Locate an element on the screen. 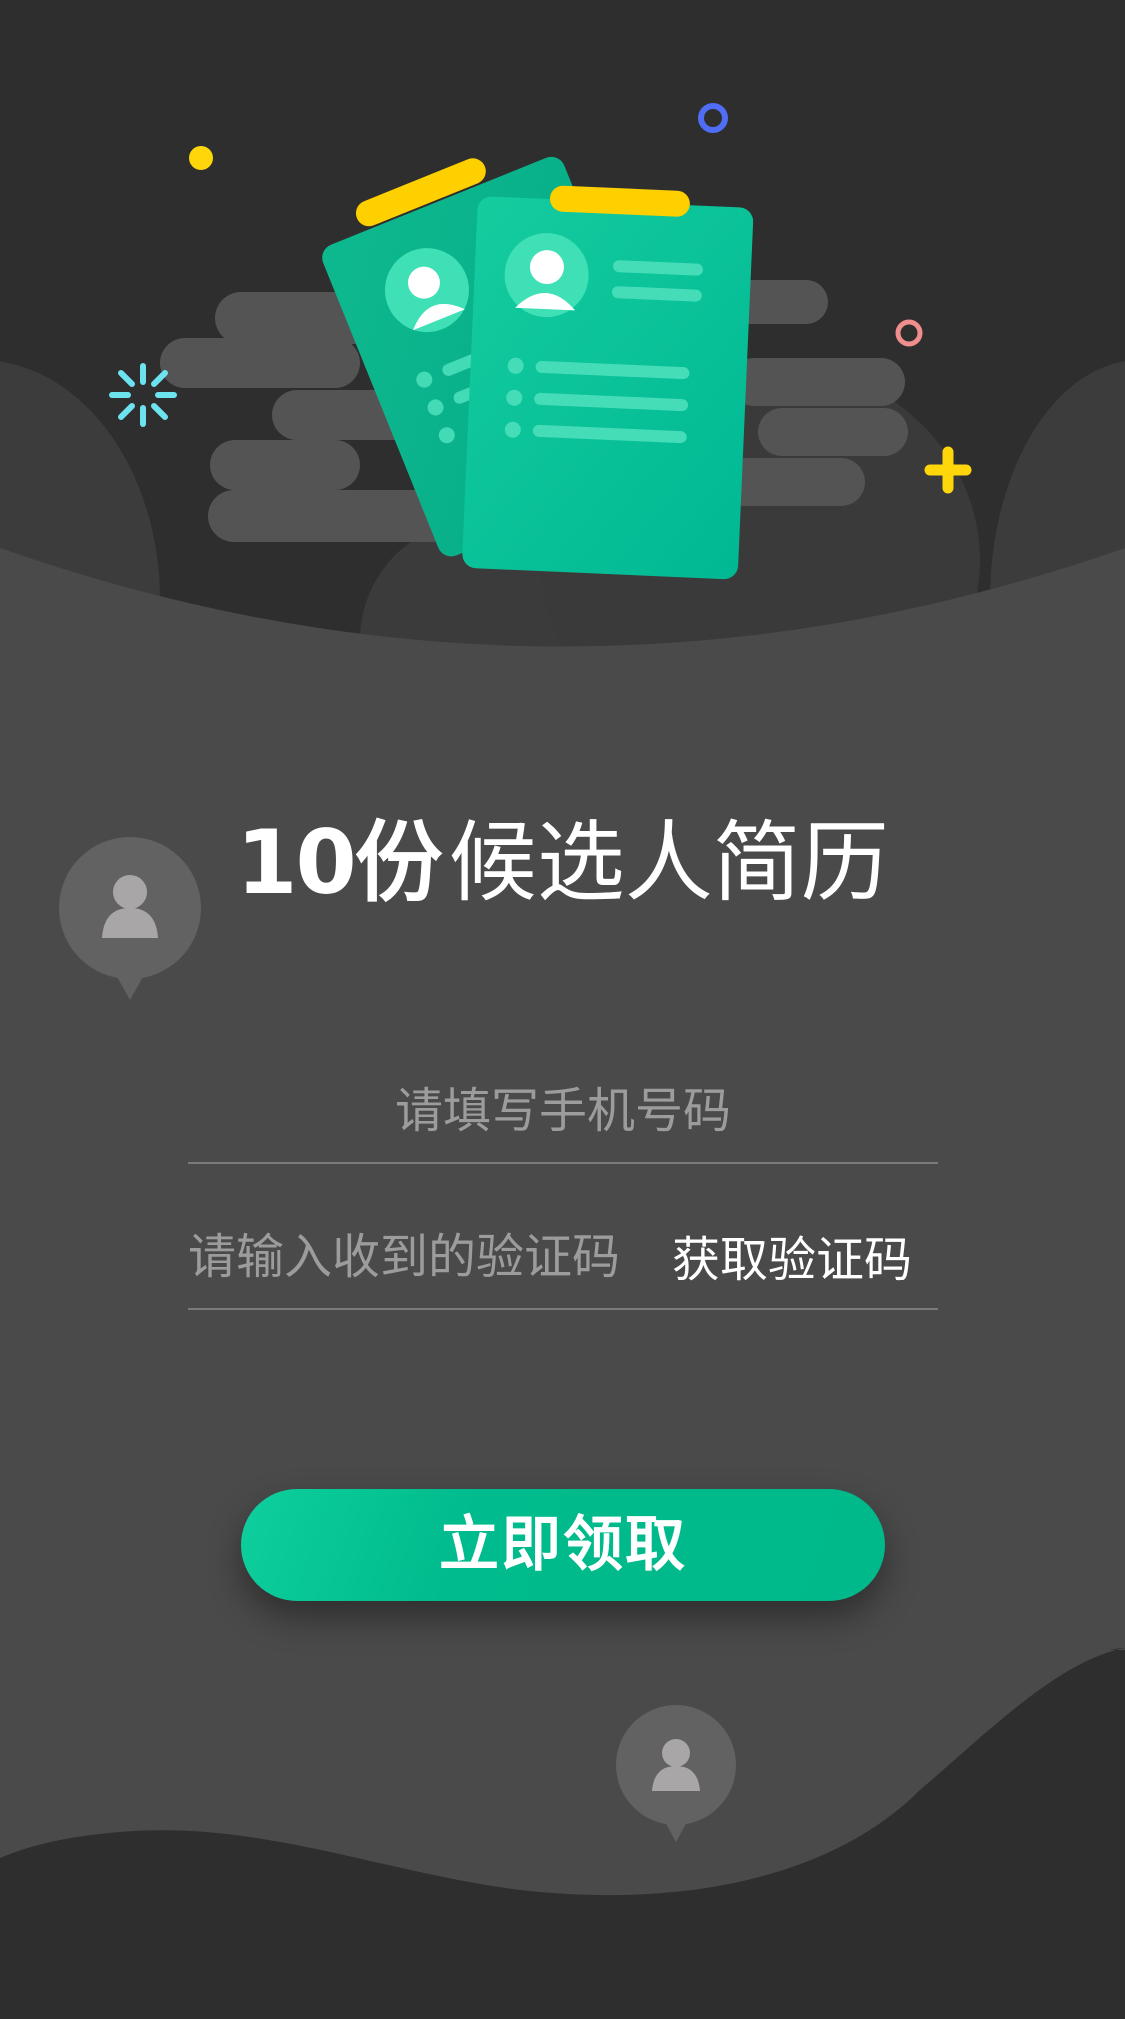  verification-code-input is located at coordinates (418, 1257).